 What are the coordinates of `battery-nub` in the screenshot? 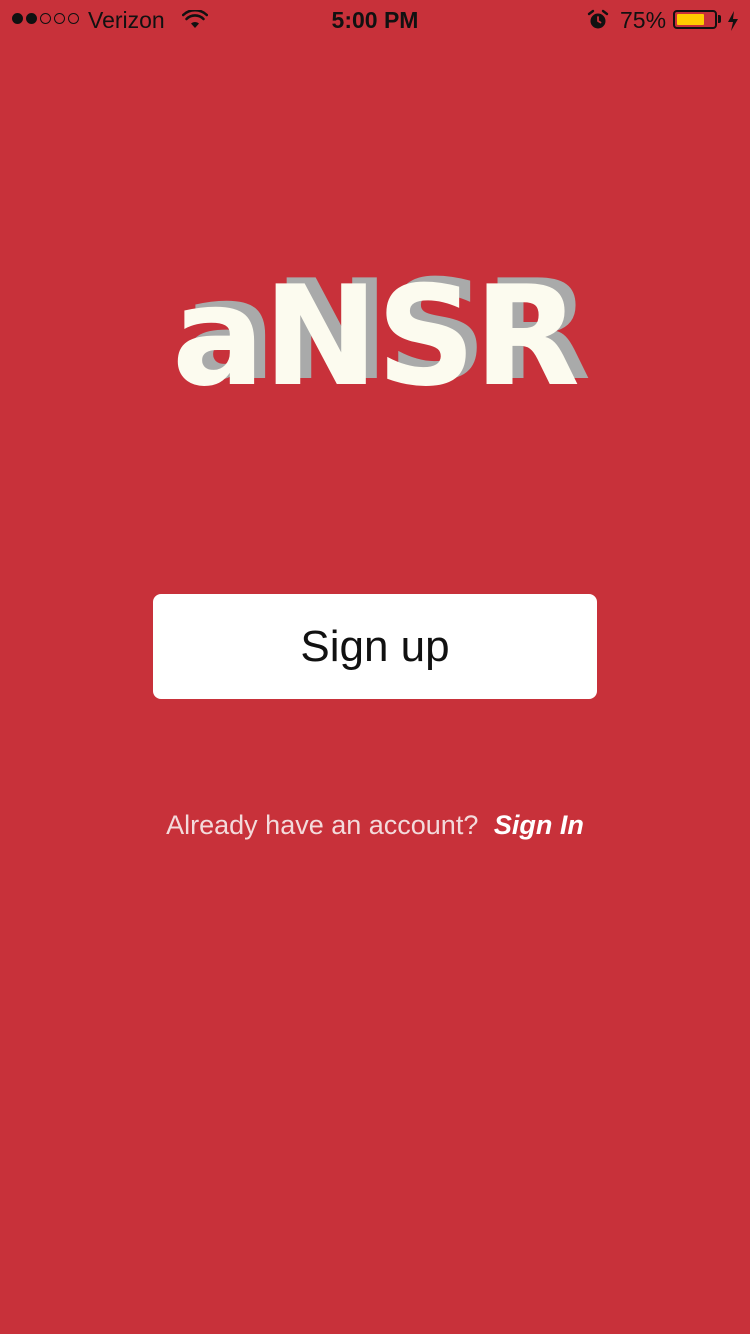 It's located at (719, 19).